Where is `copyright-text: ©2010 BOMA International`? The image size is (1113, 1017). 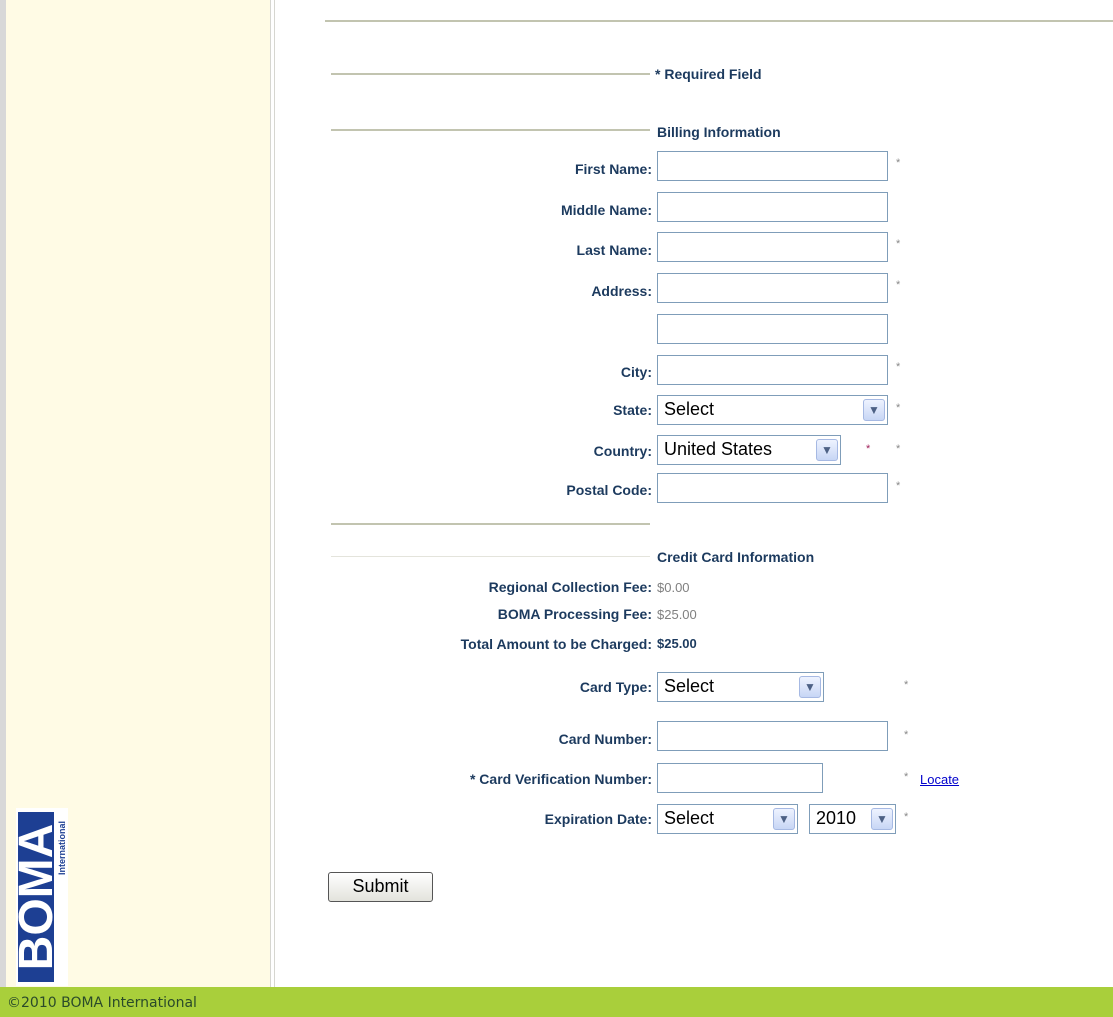
copyright-text: ©2010 BOMA International is located at coordinates (102, 1003).